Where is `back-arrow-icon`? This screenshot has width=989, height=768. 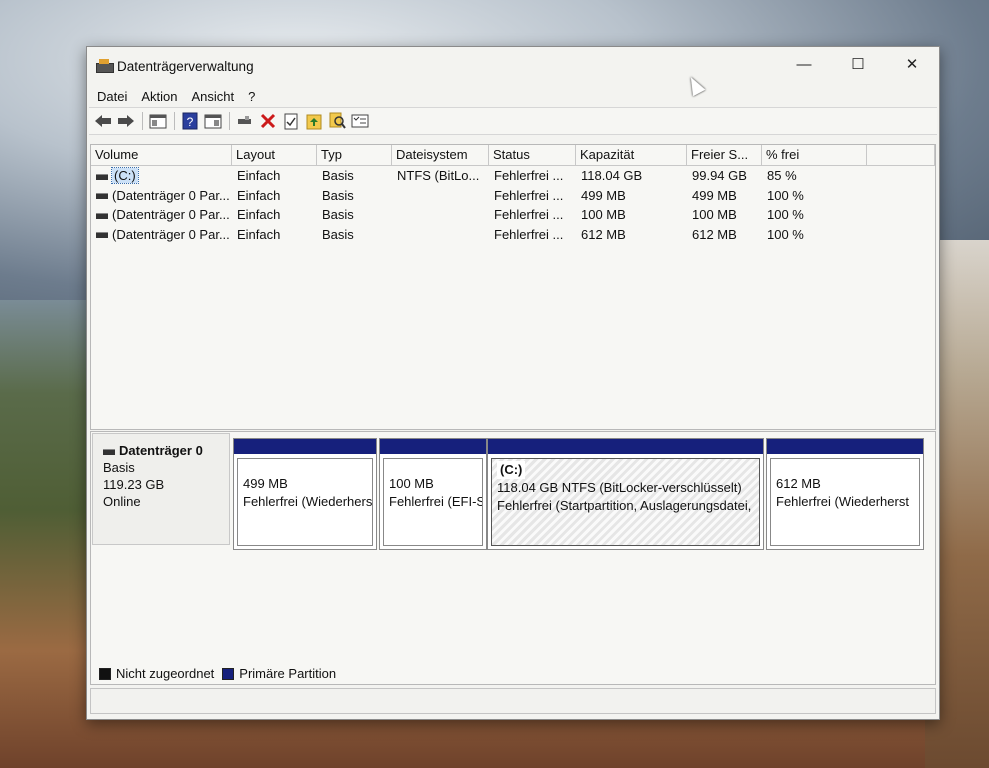
back-arrow-icon is located at coordinates (103, 121).